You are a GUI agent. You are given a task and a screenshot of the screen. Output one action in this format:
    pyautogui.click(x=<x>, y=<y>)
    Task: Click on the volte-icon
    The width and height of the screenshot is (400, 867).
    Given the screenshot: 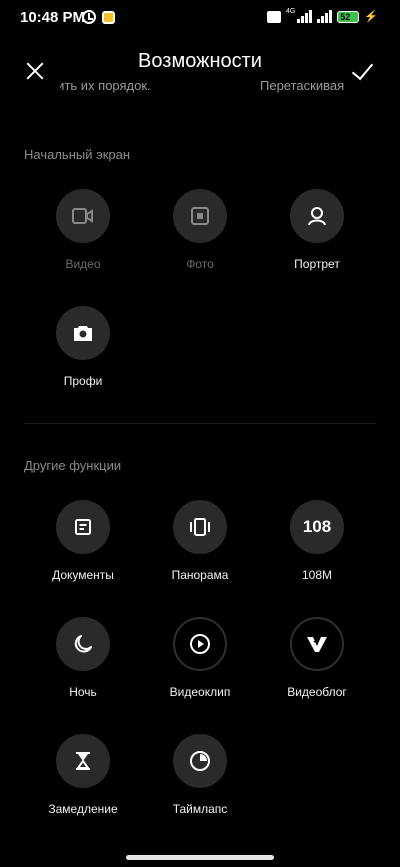 What is the action you would take?
    pyautogui.click(x=273, y=16)
    